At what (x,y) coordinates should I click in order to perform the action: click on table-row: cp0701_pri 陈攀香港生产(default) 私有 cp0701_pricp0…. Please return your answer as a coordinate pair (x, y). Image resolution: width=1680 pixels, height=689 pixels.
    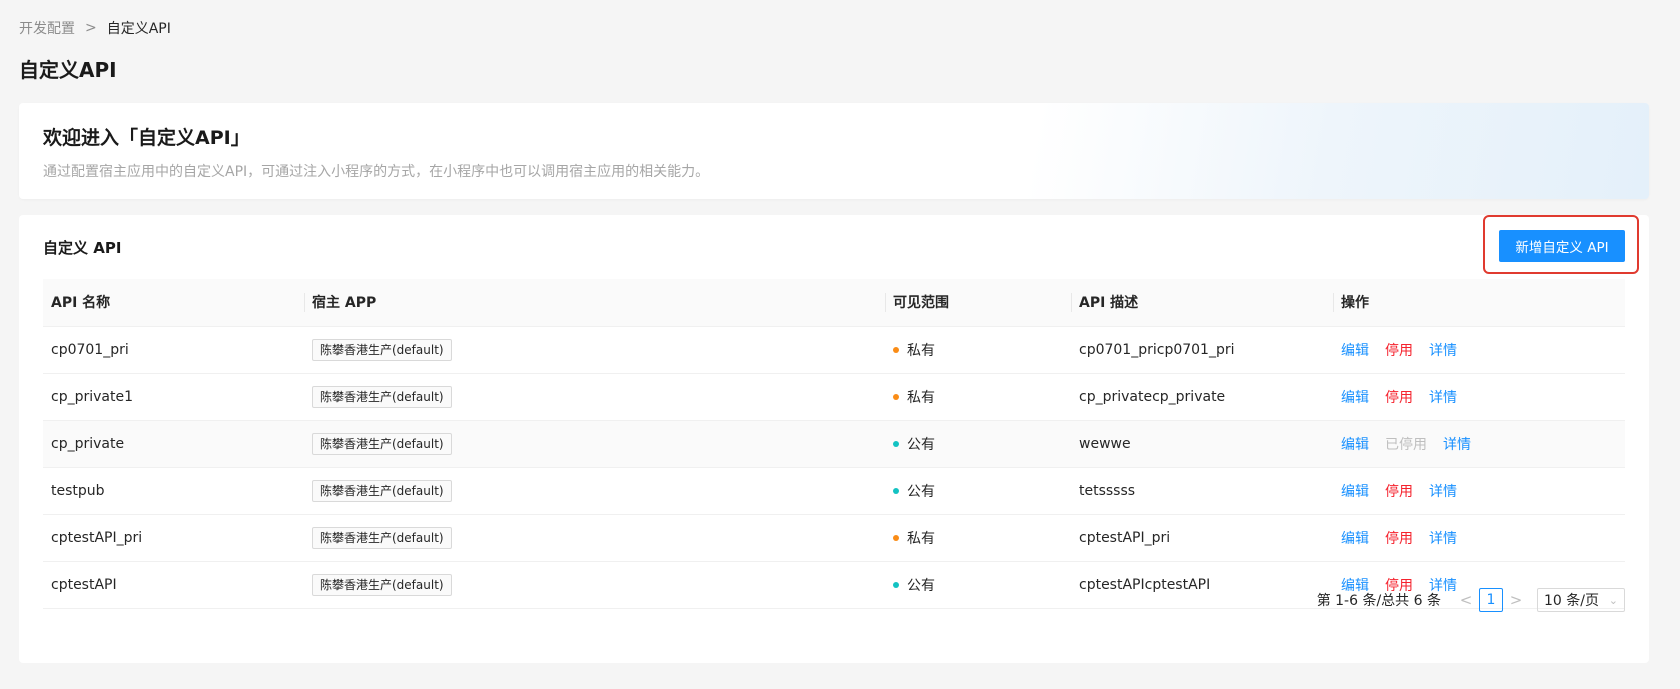
    Looking at the image, I should click on (834, 350).